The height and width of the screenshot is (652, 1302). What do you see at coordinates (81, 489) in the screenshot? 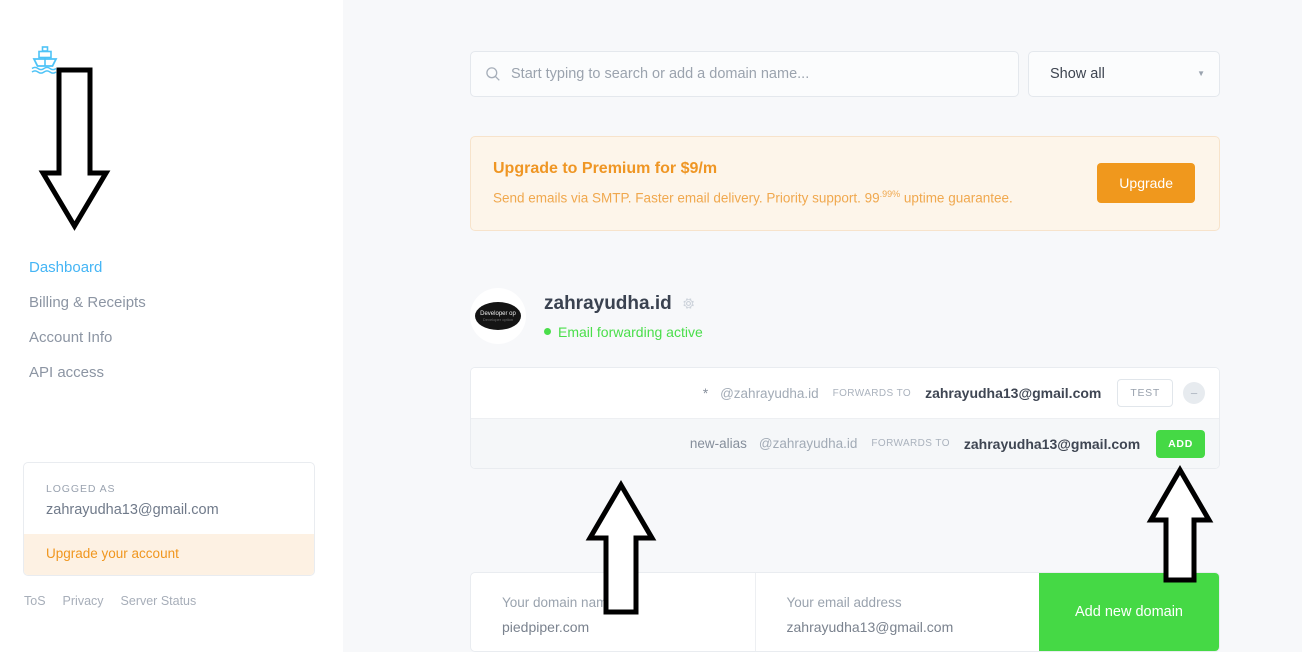
I see `logged-as-label: LOGGED AS` at bounding box center [81, 489].